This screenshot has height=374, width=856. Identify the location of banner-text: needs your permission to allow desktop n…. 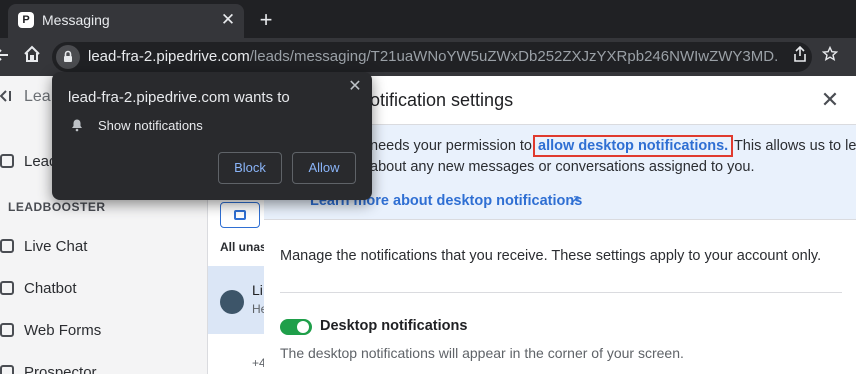
(613, 146).